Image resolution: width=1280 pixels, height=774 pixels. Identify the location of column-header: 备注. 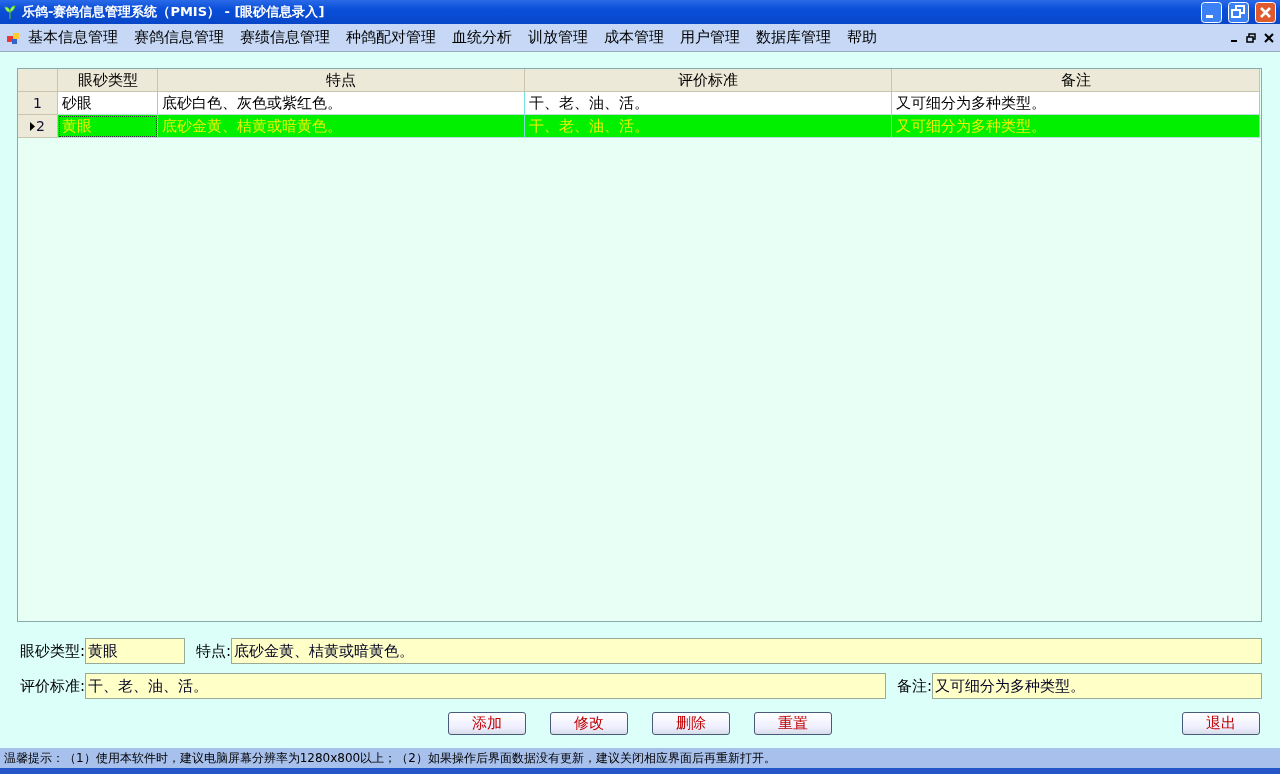
(1076, 80).